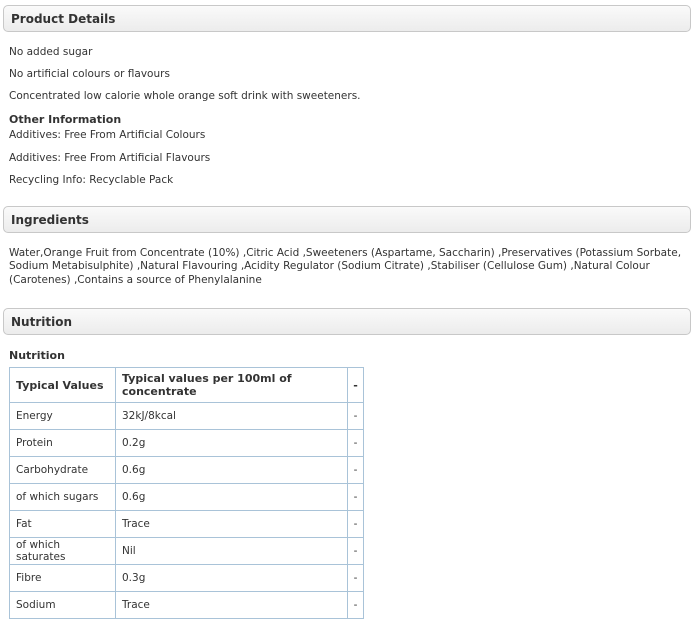 The image size is (697, 632). What do you see at coordinates (231, 416) in the screenshot?
I see `nutrient-value: 32kJ/8kcal` at bounding box center [231, 416].